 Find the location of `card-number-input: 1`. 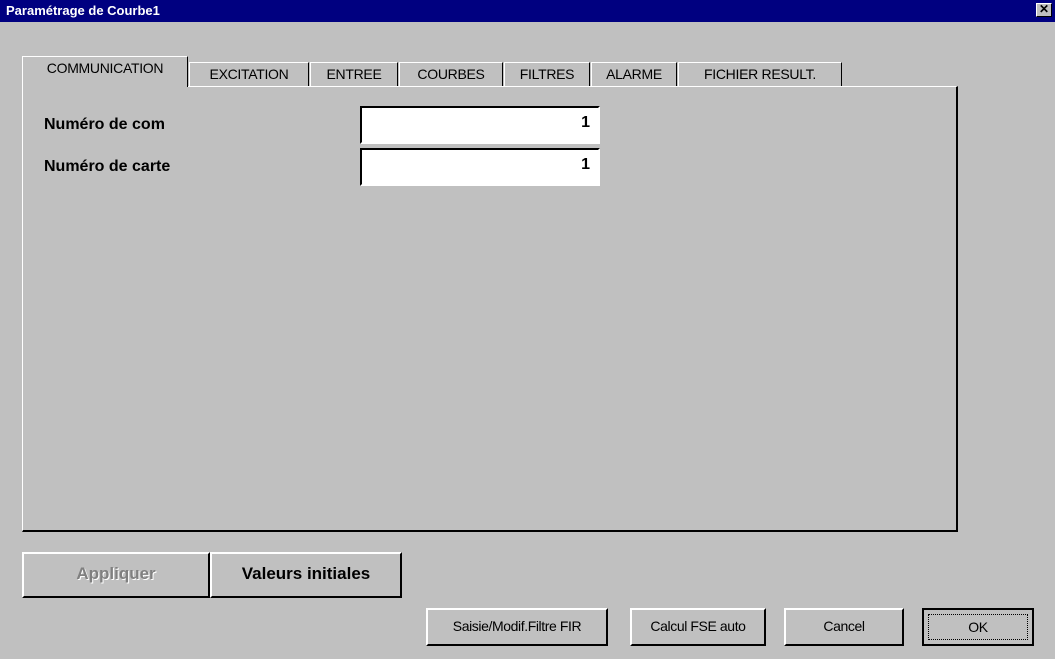

card-number-input: 1 is located at coordinates (480, 167).